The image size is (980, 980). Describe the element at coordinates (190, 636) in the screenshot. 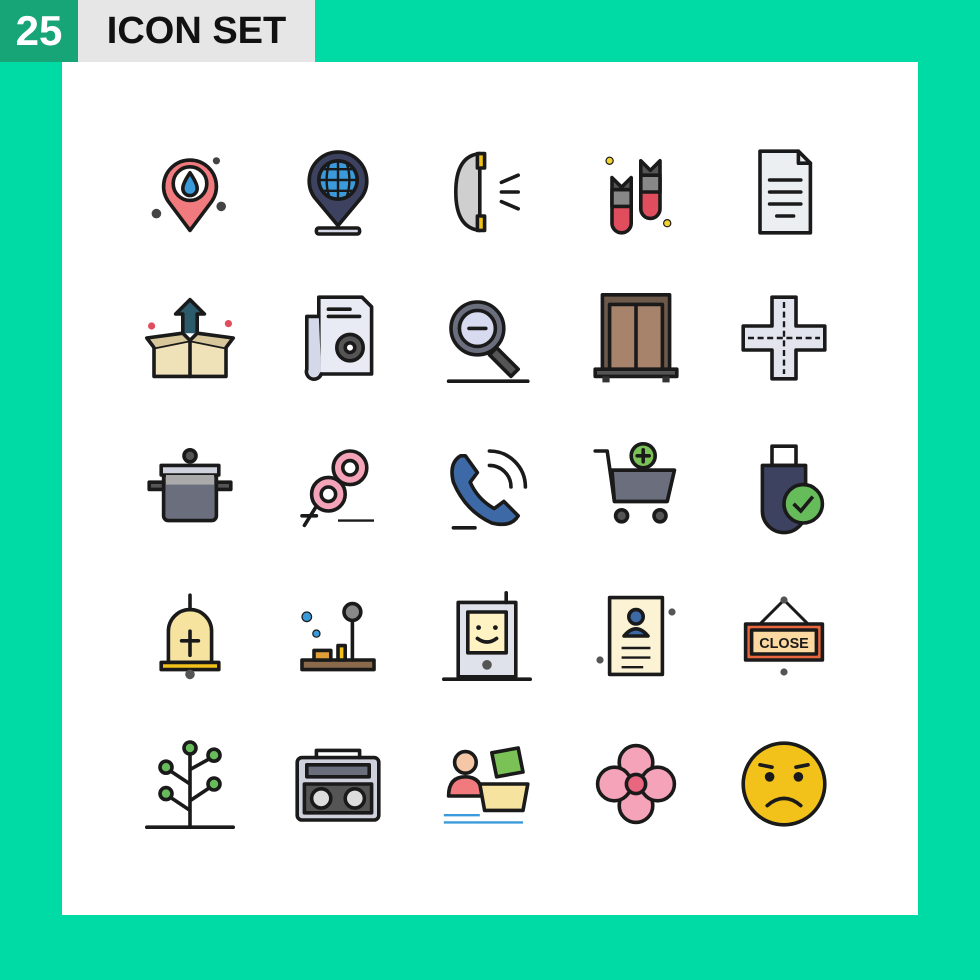

I see `bell-icon` at that location.